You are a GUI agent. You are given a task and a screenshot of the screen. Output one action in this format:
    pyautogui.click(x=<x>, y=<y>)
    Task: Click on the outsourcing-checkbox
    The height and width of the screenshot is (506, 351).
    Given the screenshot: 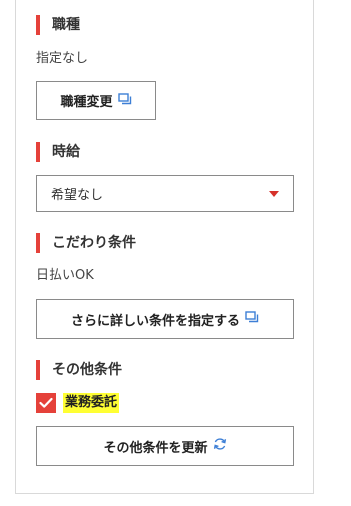 What is the action you would take?
    pyautogui.click(x=46, y=403)
    